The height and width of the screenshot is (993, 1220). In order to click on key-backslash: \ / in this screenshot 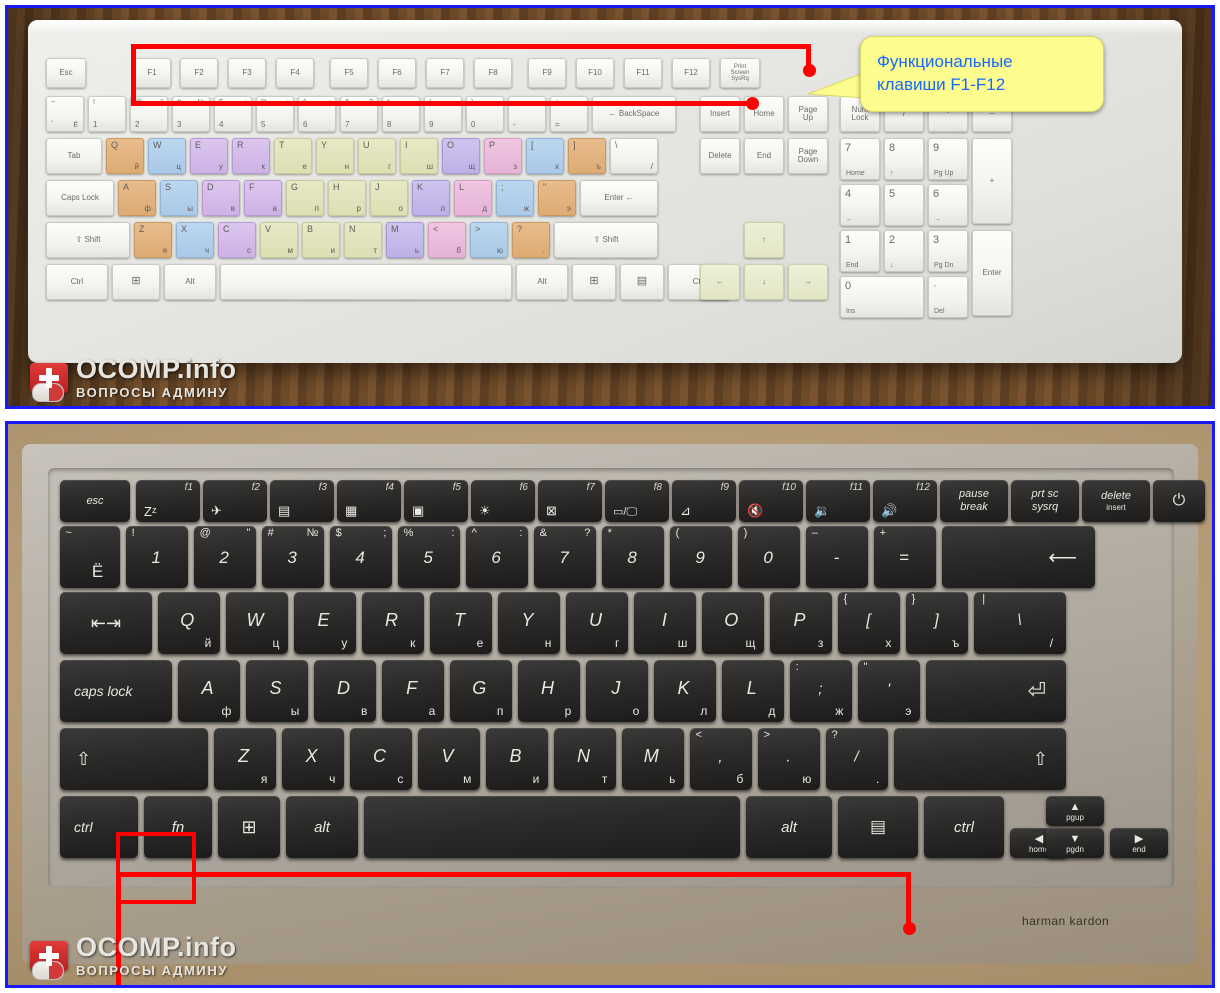, I will do `click(634, 156)`.